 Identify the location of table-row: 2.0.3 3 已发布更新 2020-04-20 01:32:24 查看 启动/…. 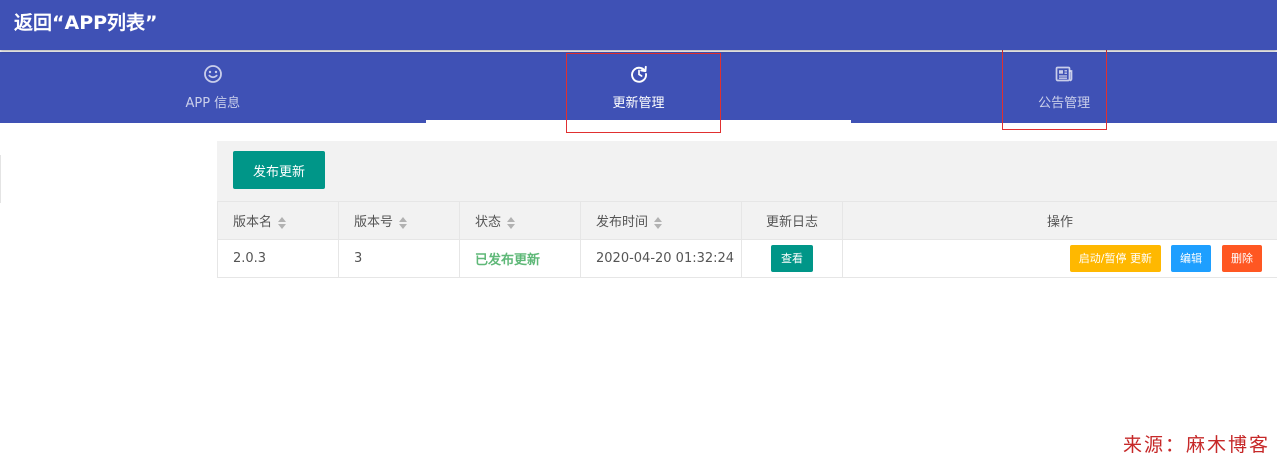
(747, 259).